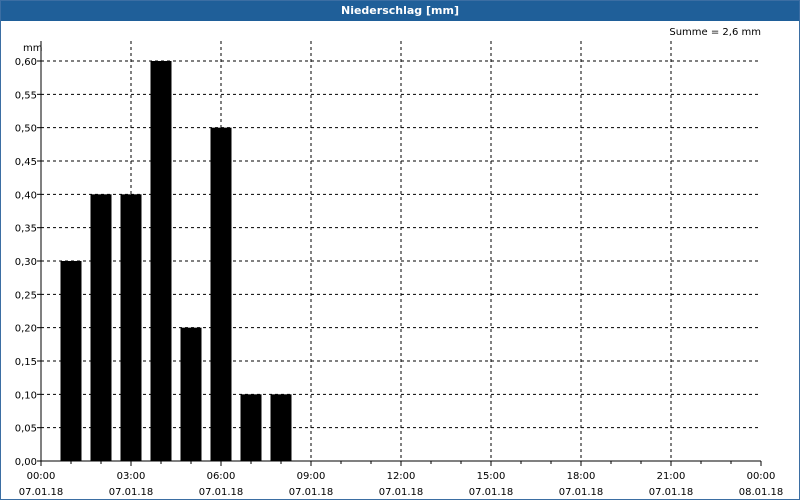 The image size is (800, 501). Describe the element at coordinates (221, 476) in the screenshot. I see `x-tick-time: 06:00` at that location.